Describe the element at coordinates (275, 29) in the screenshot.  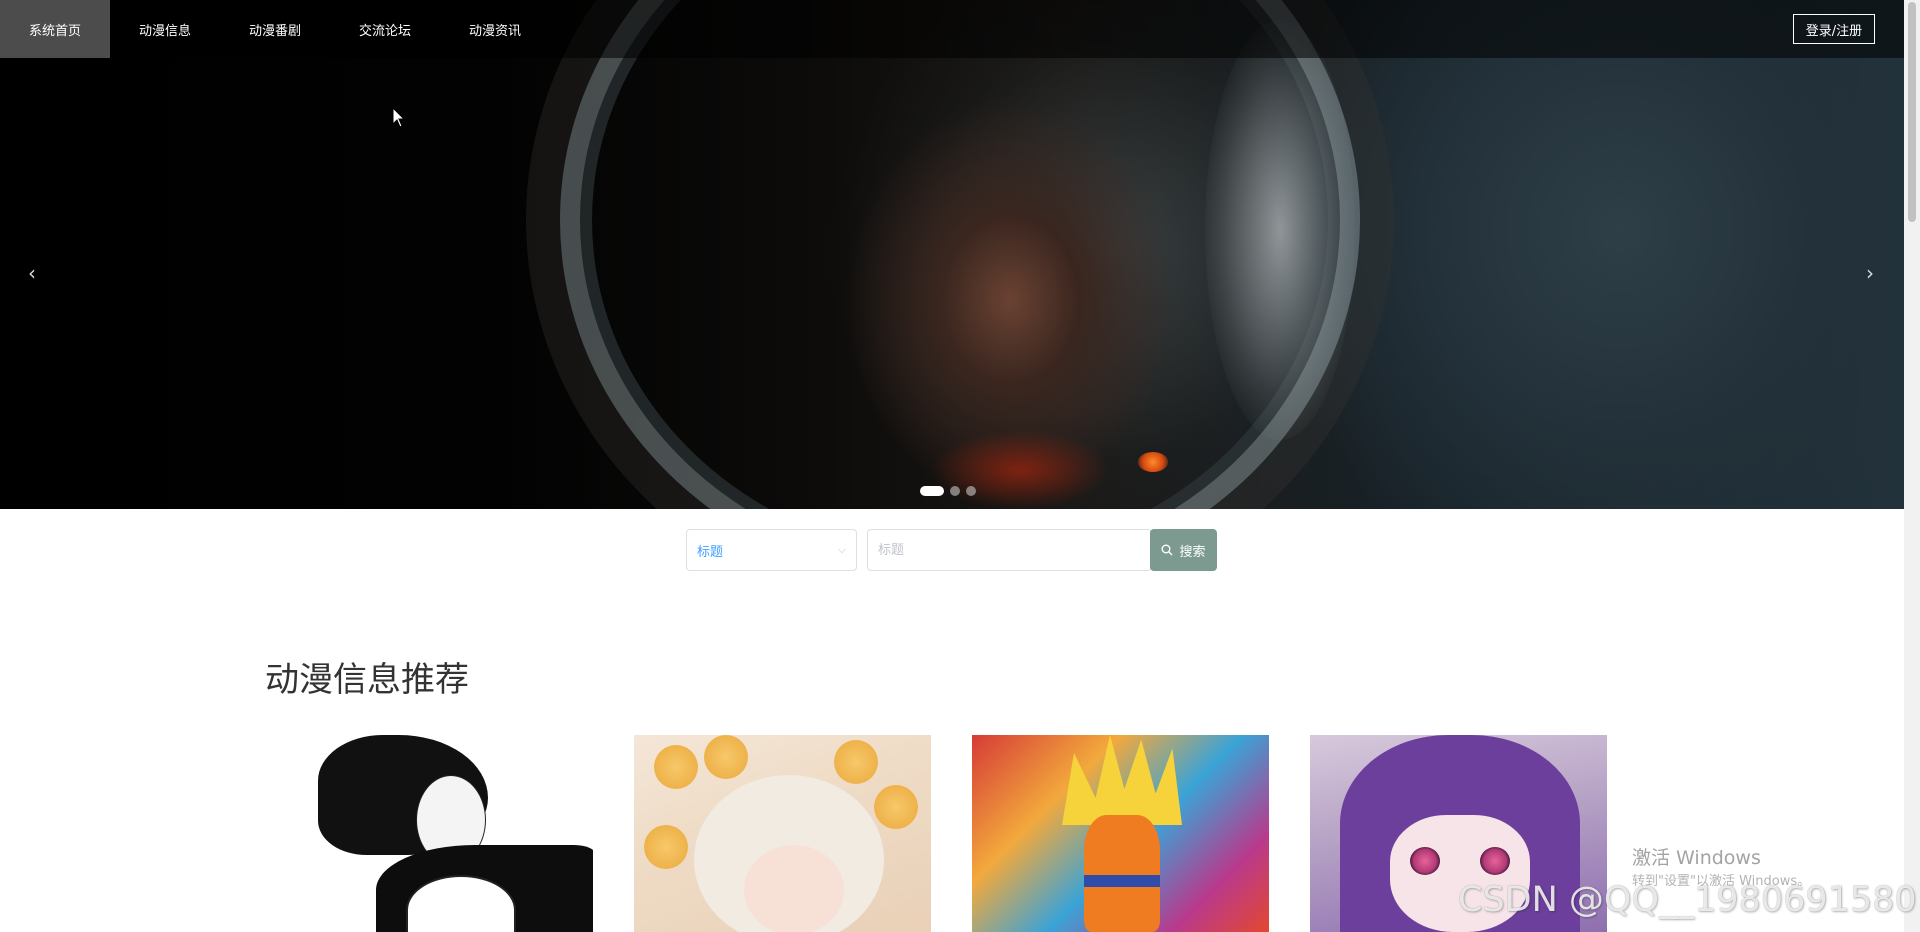
I see `nav-item-anime-series: 动漫番剧` at that location.